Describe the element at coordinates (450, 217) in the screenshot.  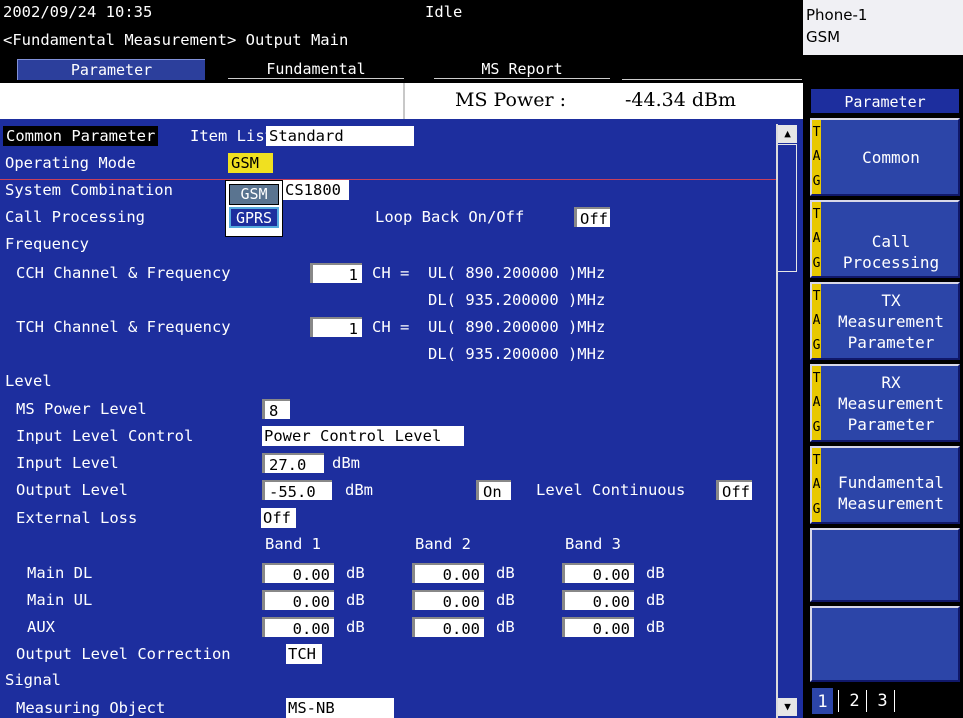
I see `loopback-label: Loop Back On/Off` at that location.